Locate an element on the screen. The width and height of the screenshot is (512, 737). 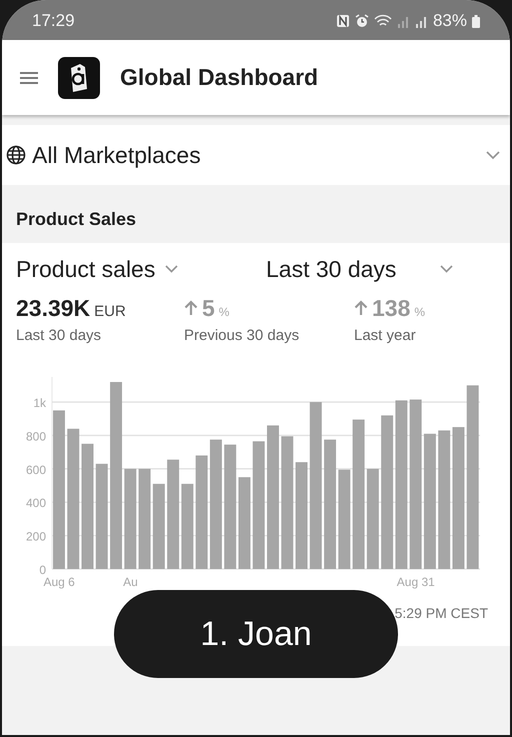
clock-time: 17:29 is located at coordinates (53, 21).